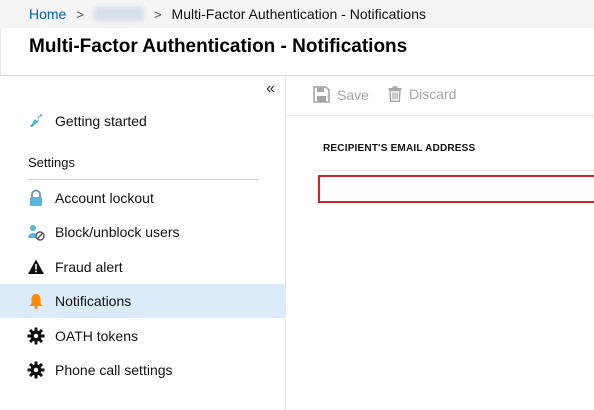 Image resolution: width=594 pixels, height=410 pixels. What do you see at coordinates (399, 148) in the screenshot?
I see `recipient-email-label: RECIPIENT'S EMAIL ADDRESS` at bounding box center [399, 148].